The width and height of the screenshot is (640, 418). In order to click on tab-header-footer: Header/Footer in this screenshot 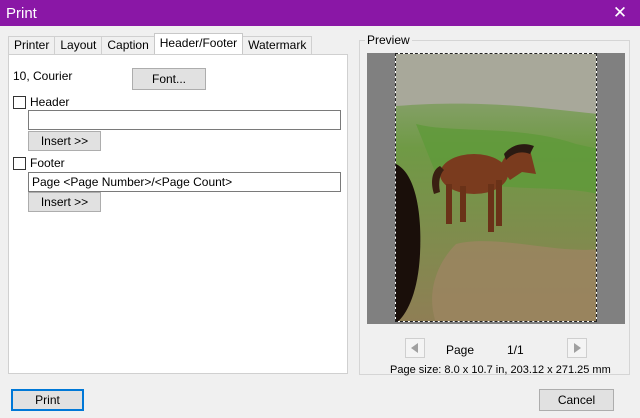, I will do `click(198, 43)`.